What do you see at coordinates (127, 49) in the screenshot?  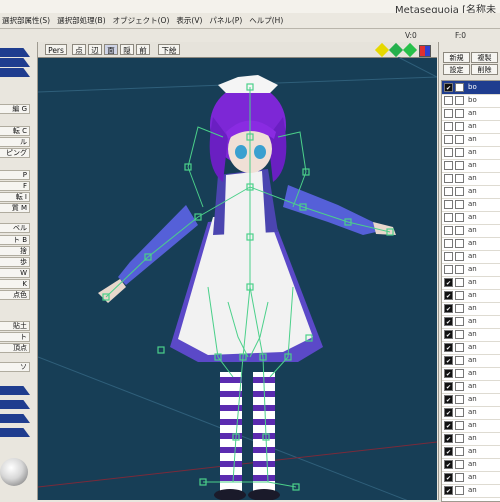 I see `view-hidden-button: 隠` at bounding box center [127, 49].